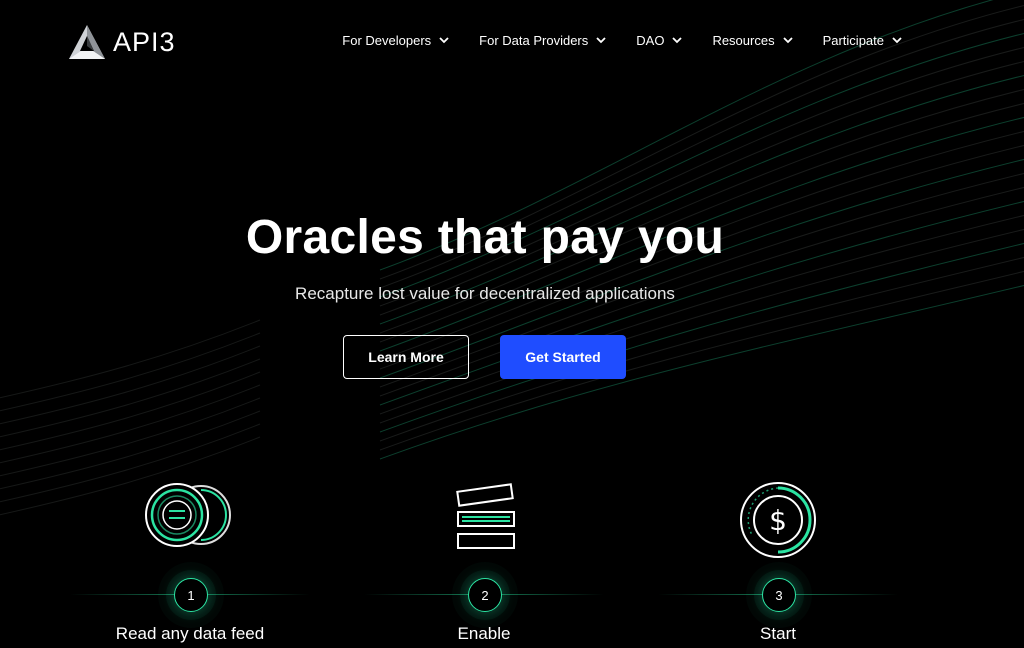 This screenshot has height=648, width=1024. Describe the element at coordinates (485, 595) in the screenshot. I see `step-number-badge: 2` at that location.